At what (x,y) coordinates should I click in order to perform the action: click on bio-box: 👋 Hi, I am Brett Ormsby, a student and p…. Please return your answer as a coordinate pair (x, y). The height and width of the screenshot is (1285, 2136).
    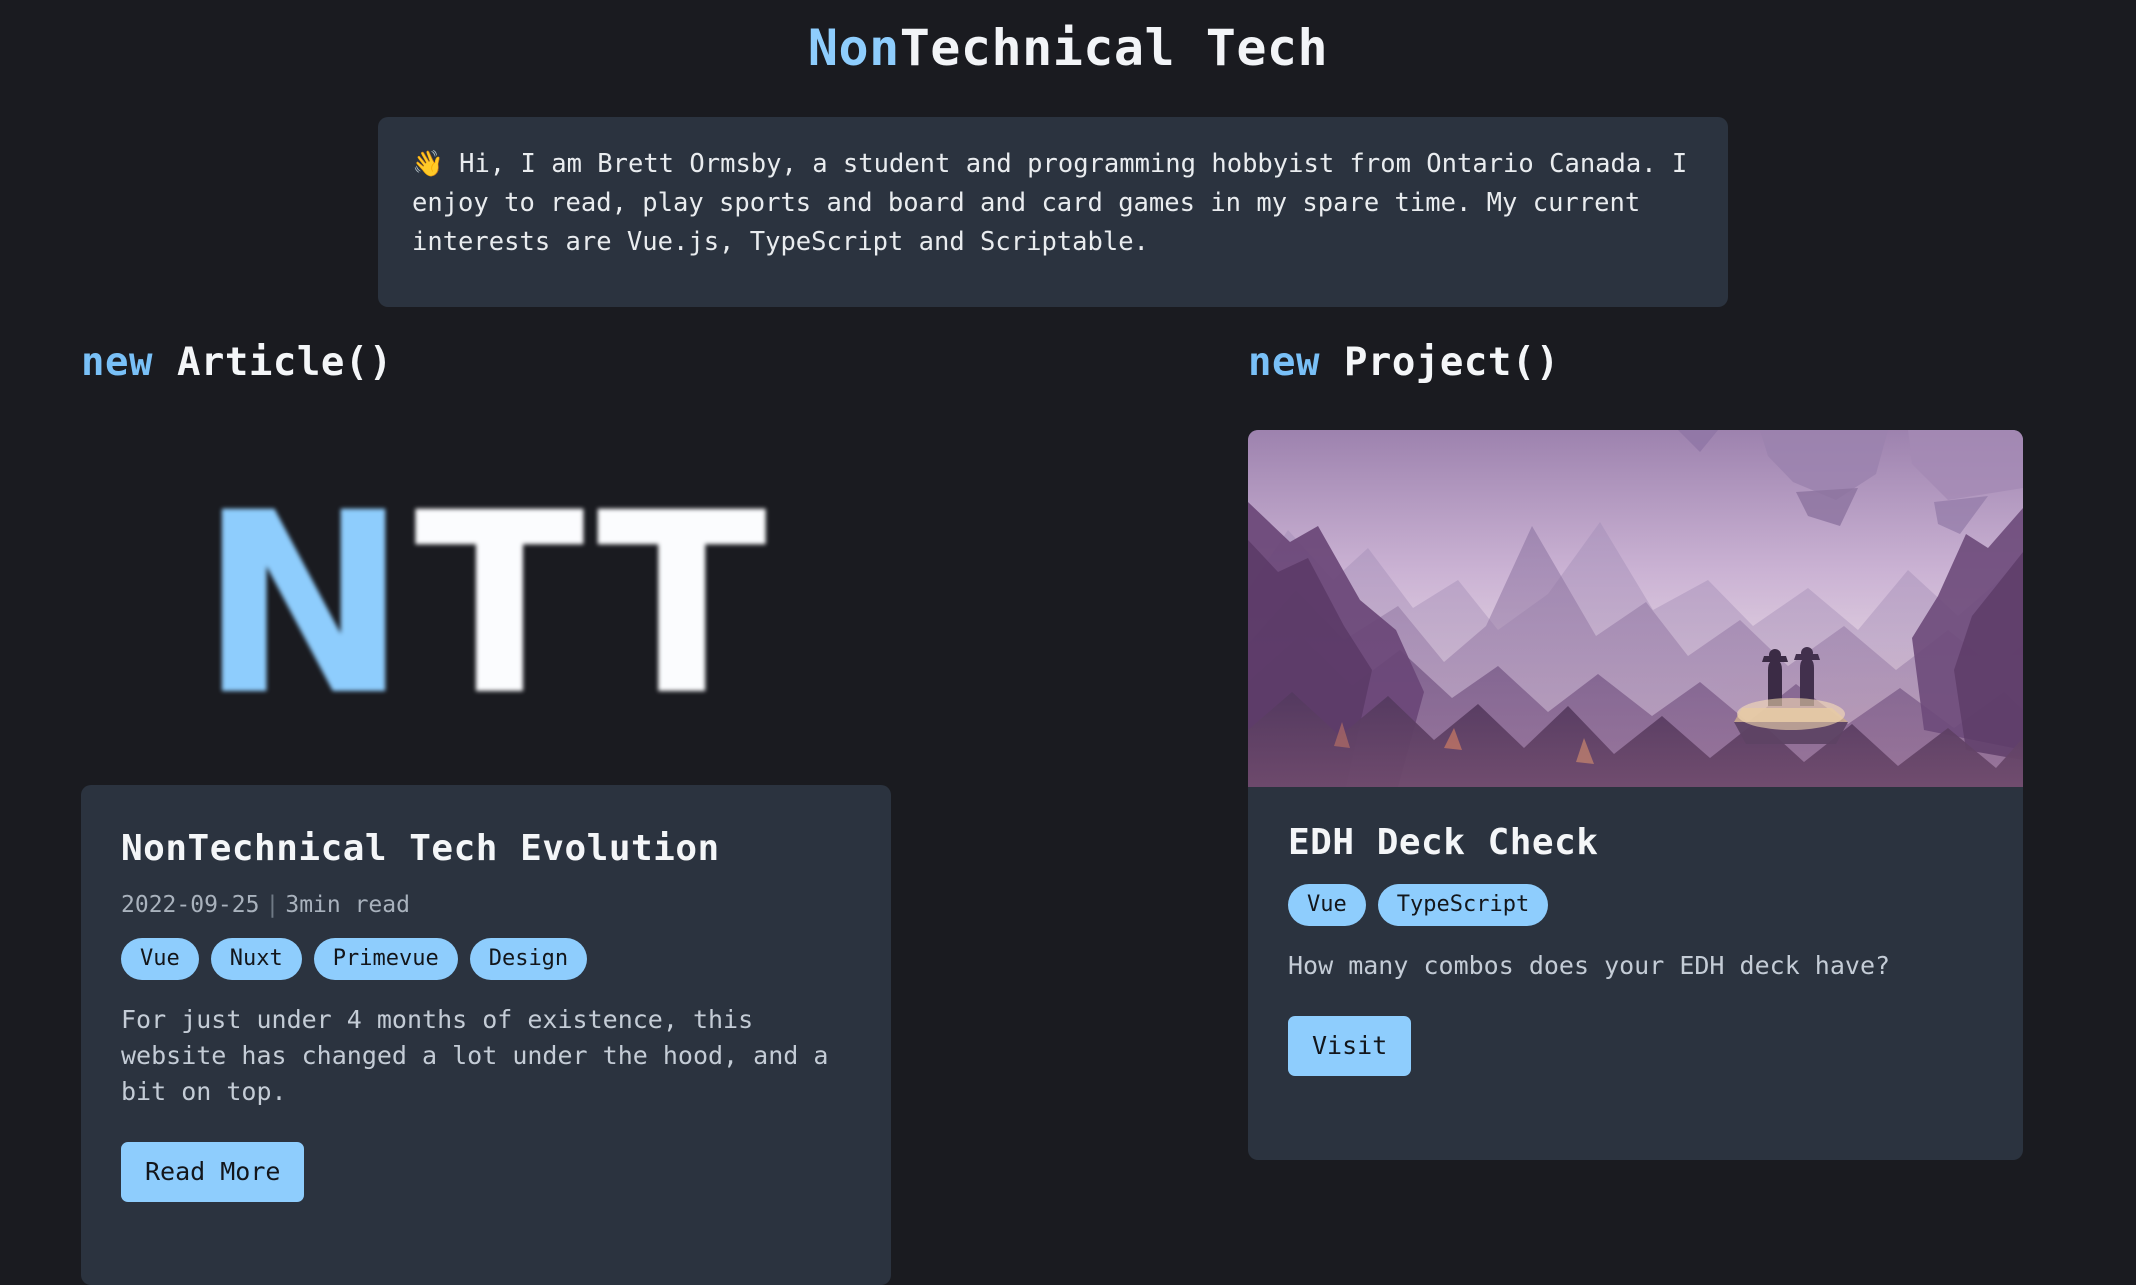
    Looking at the image, I should click on (1053, 212).